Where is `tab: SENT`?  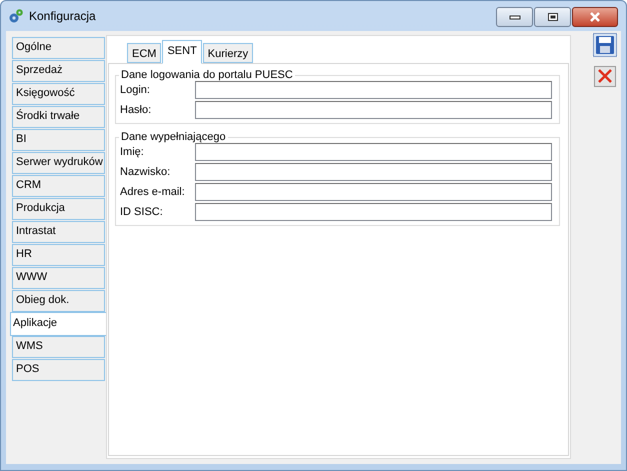
tab: SENT is located at coordinates (182, 52).